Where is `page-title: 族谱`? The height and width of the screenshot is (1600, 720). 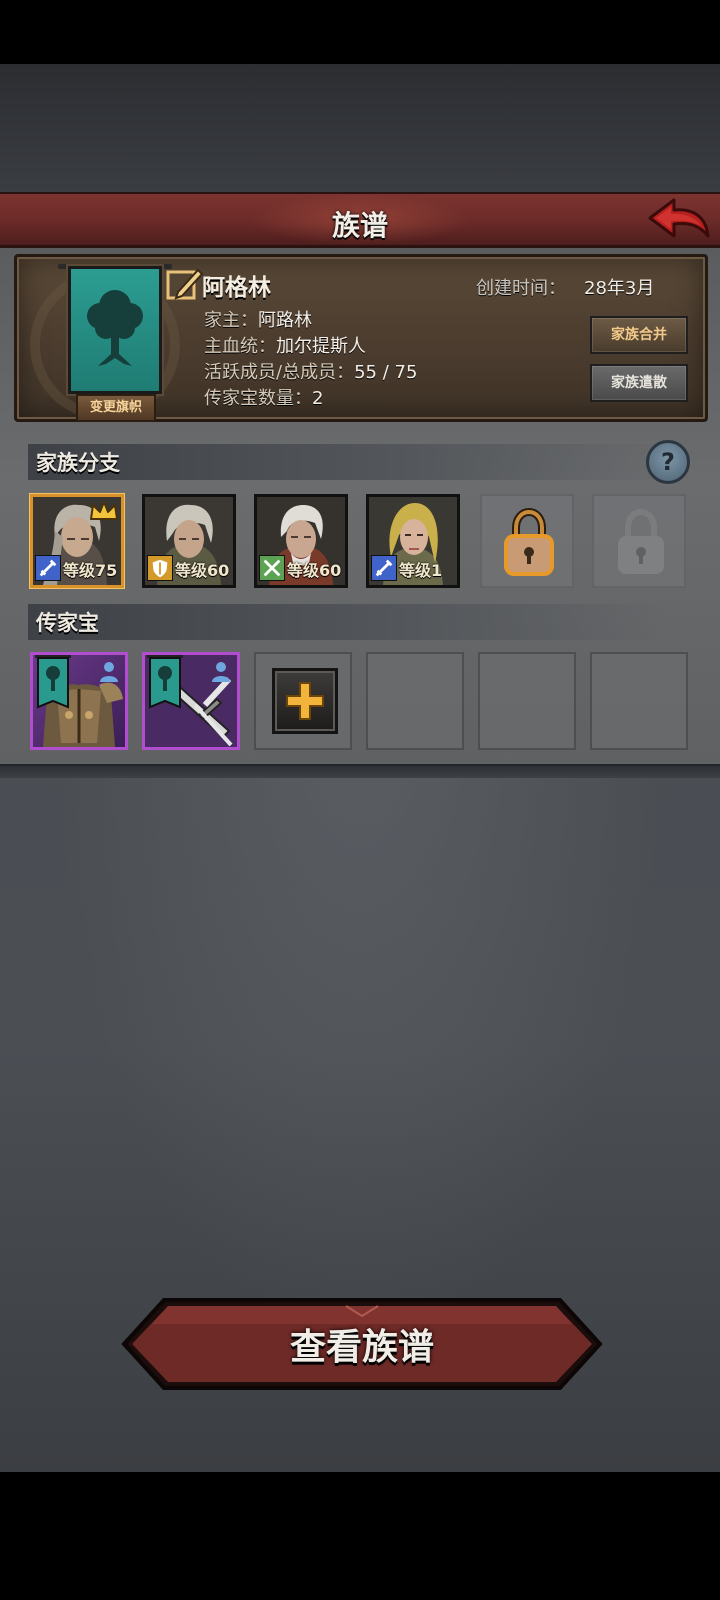
page-title: 族谱 is located at coordinates (359, 225).